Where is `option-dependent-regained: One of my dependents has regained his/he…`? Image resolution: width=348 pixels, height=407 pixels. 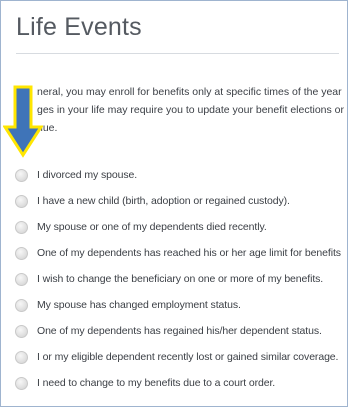
option-dependent-regained: One of my dependents has regained his/he… is located at coordinates (181, 331).